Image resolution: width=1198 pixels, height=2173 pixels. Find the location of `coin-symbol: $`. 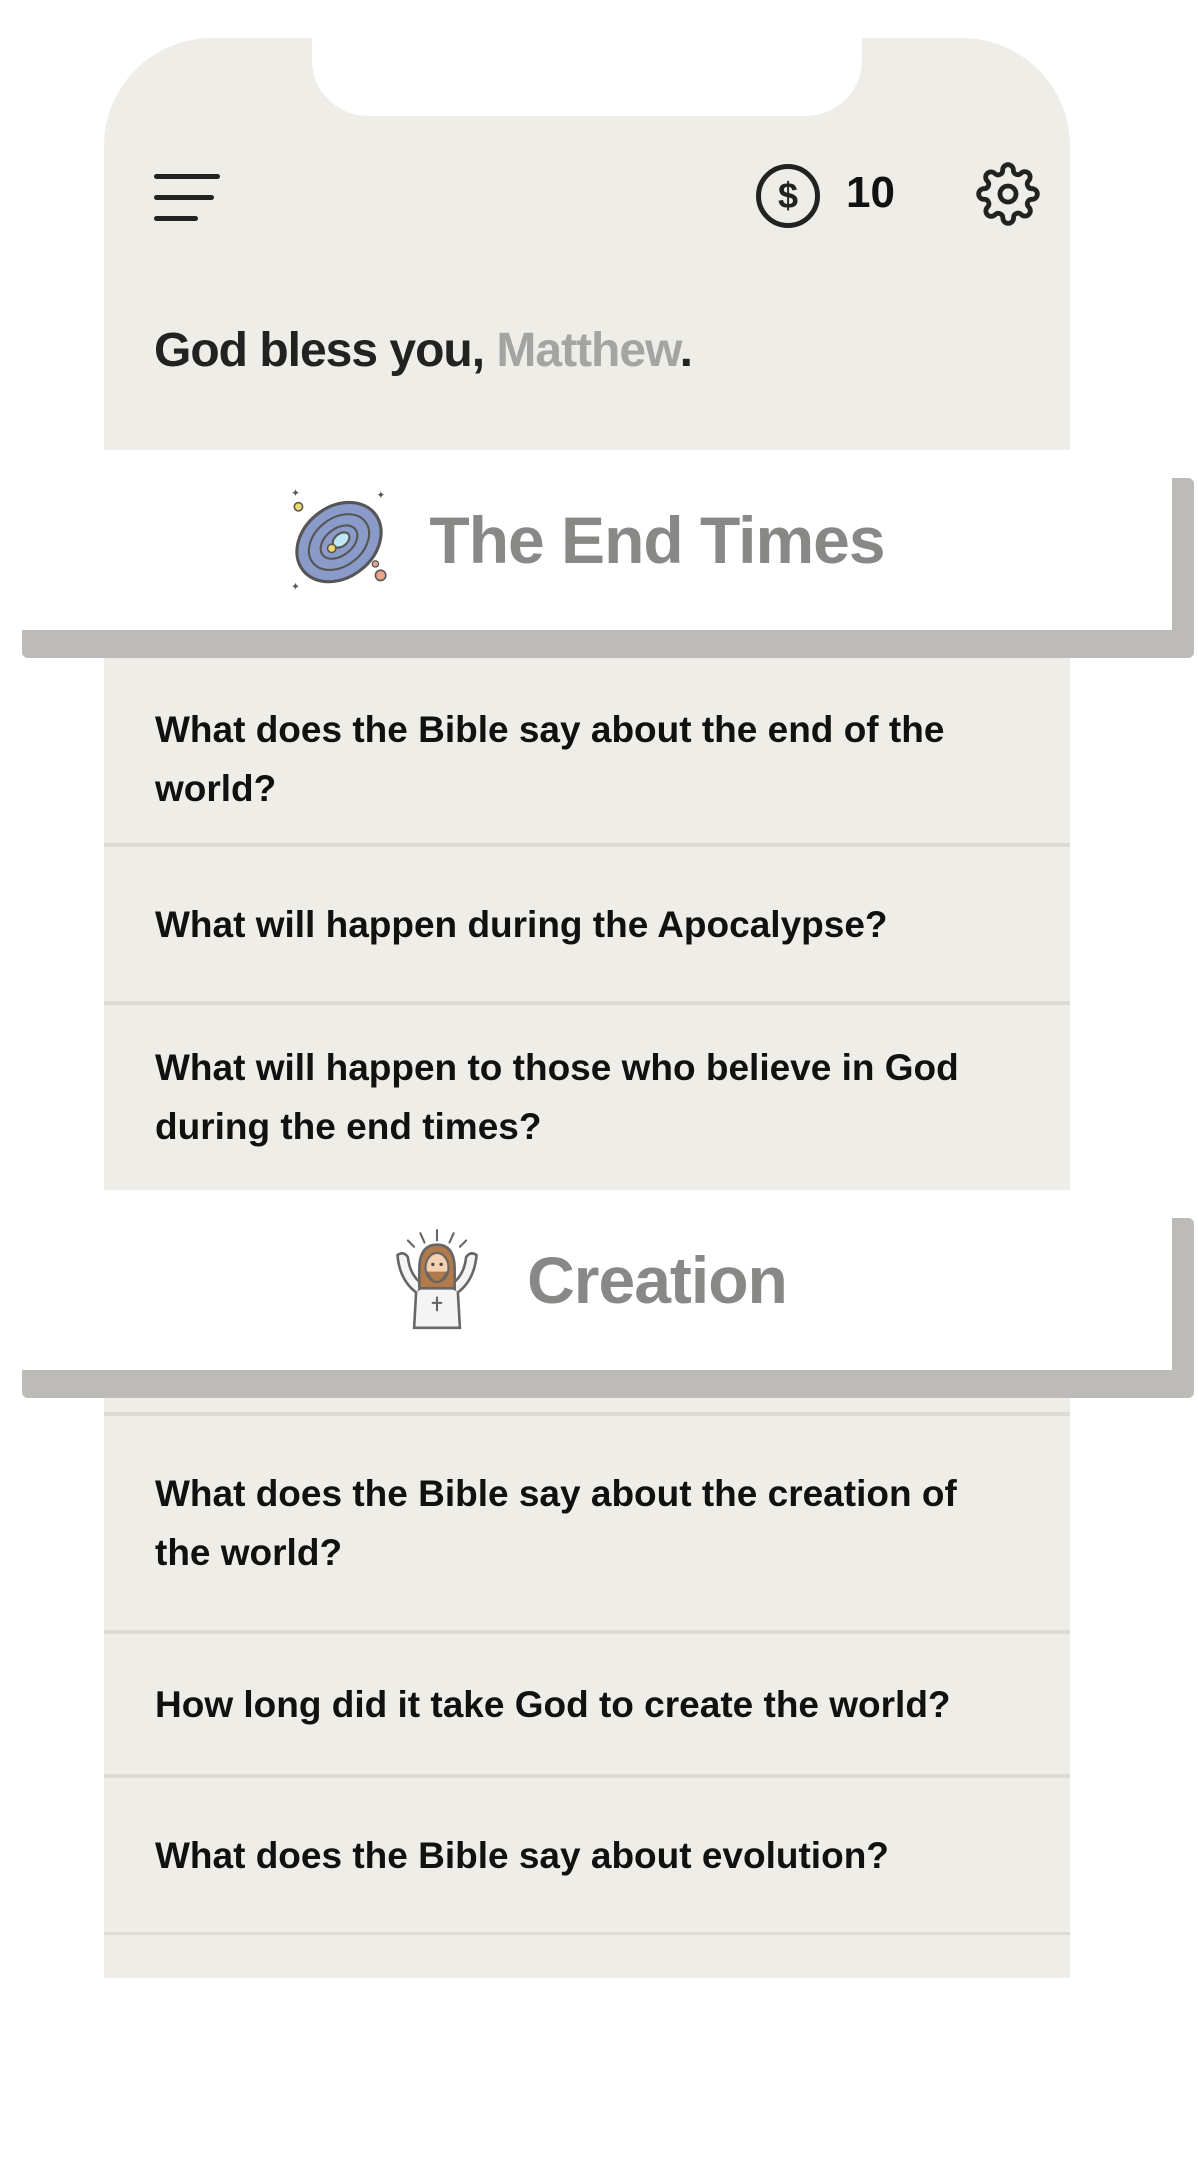

coin-symbol: $ is located at coordinates (788, 195).